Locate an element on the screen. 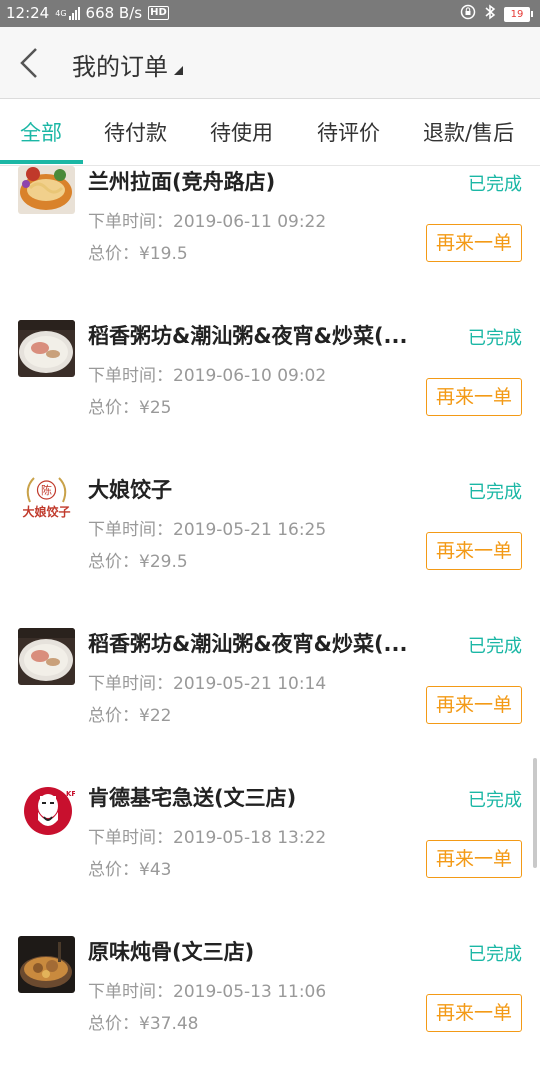  tab-all: 全部 is located at coordinates (41, 132).